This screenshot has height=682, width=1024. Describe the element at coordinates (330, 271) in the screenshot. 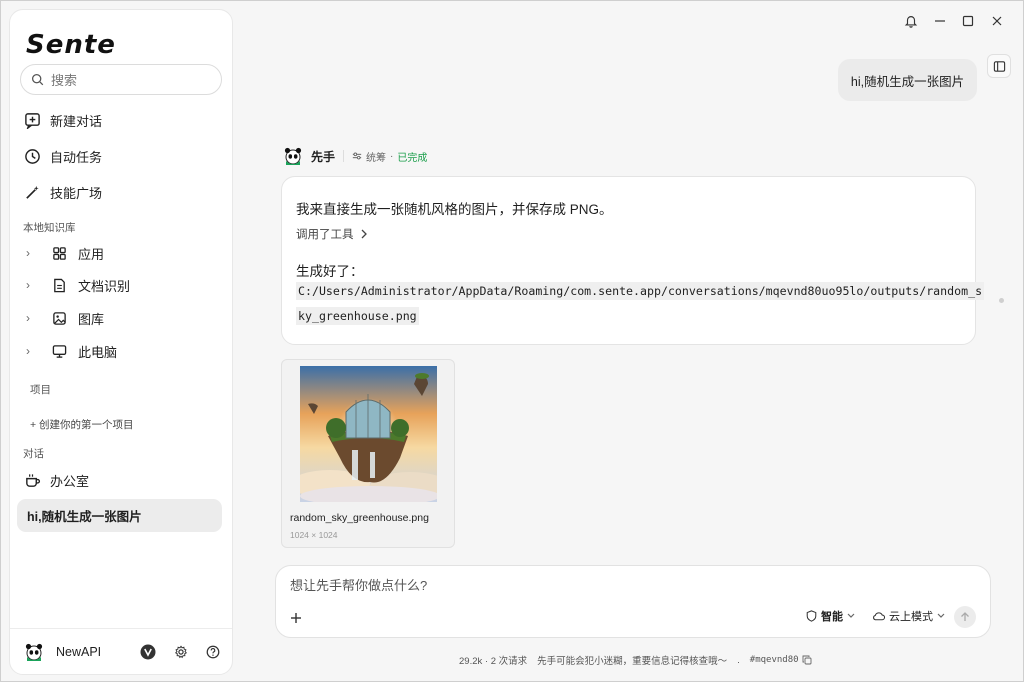

I see `assistant-done-text: 生成好了：` at that location.